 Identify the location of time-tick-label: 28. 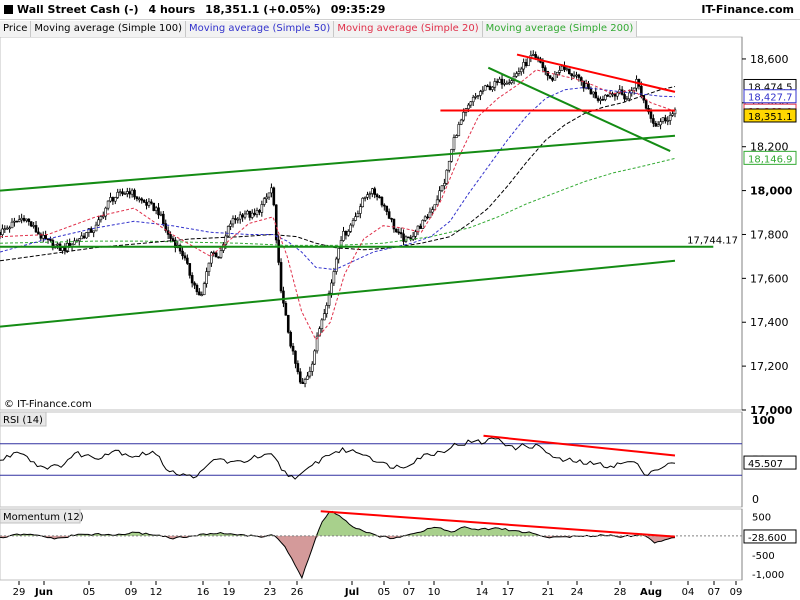
(620, 592).